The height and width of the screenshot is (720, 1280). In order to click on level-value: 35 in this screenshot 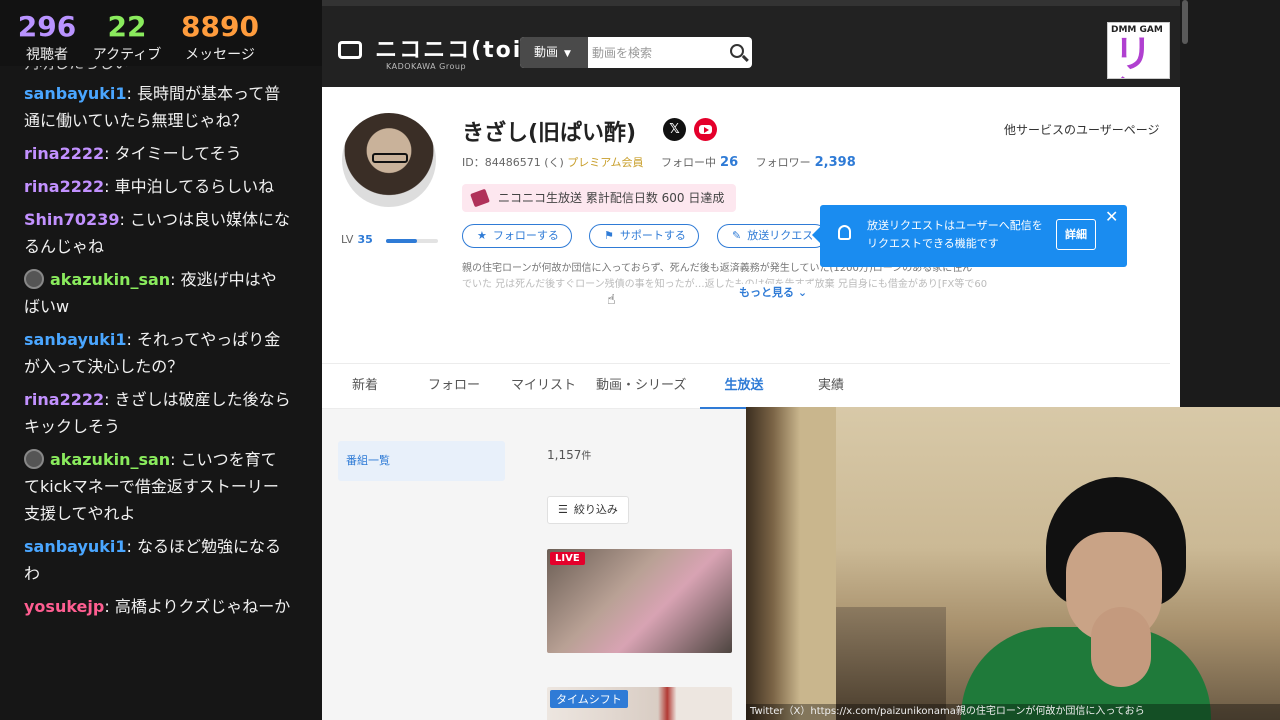, I will do `click(365, 239)`.